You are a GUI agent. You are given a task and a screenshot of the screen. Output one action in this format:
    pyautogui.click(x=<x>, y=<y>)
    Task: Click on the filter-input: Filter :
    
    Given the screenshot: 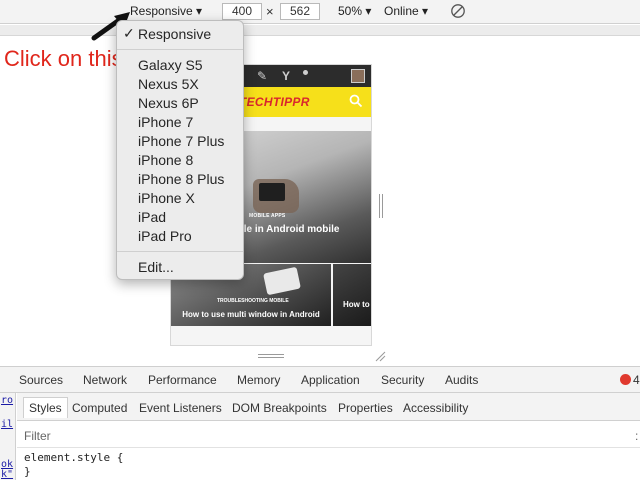 What is the action you would take?
    pyautogui.click(x=328, y=435)
    